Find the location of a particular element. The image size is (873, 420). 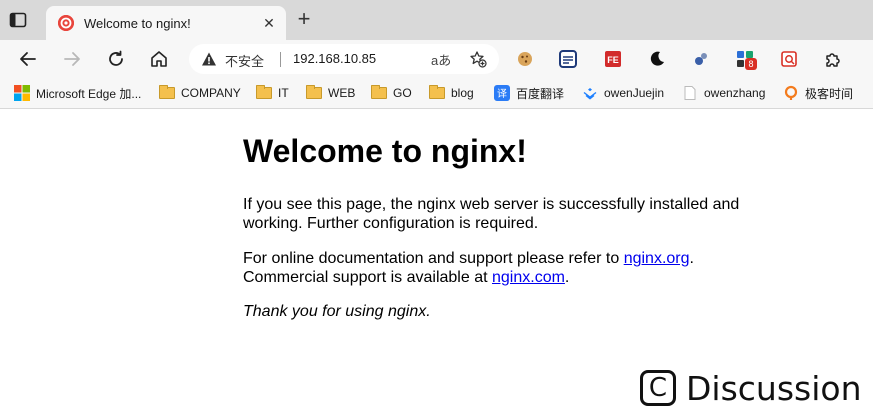

bookmark-web: WEB is located at coordinates (330, 93).